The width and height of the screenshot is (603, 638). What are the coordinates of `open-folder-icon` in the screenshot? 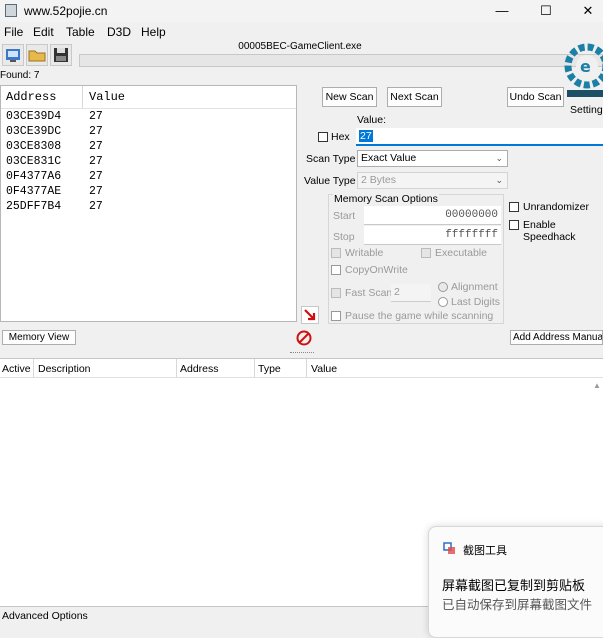 It's located at (37, 55).